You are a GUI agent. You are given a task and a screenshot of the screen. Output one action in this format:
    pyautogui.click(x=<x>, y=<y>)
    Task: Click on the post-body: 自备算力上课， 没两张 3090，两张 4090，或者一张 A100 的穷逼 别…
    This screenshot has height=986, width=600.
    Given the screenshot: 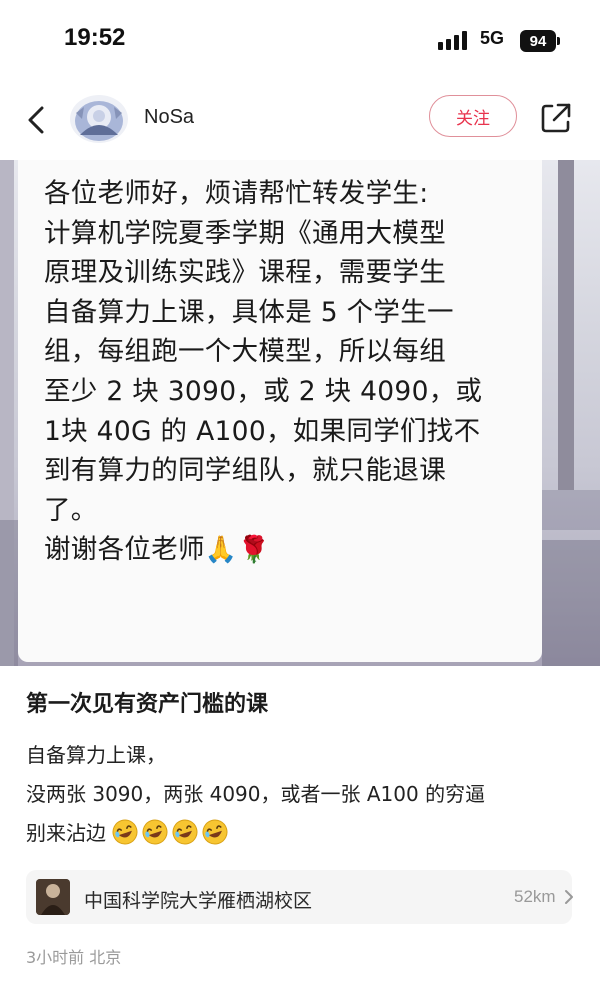 What is the action you would take?
    pyautogui.click(x=306, y=794)
    